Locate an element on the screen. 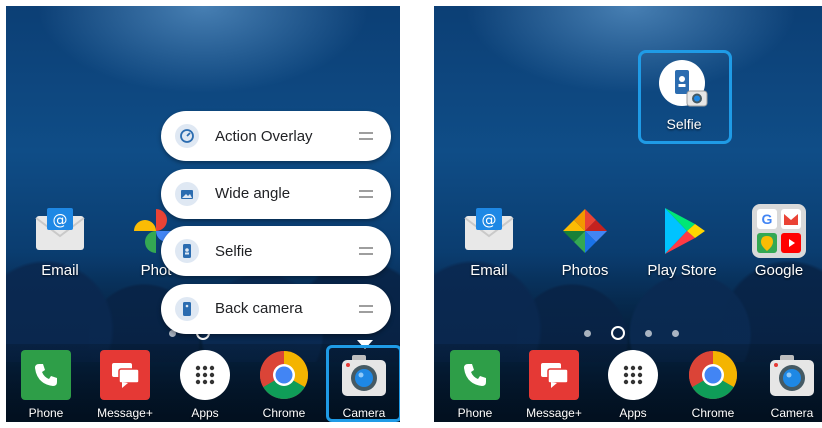  wide-angle-icon is located at coordinates (187, 193).